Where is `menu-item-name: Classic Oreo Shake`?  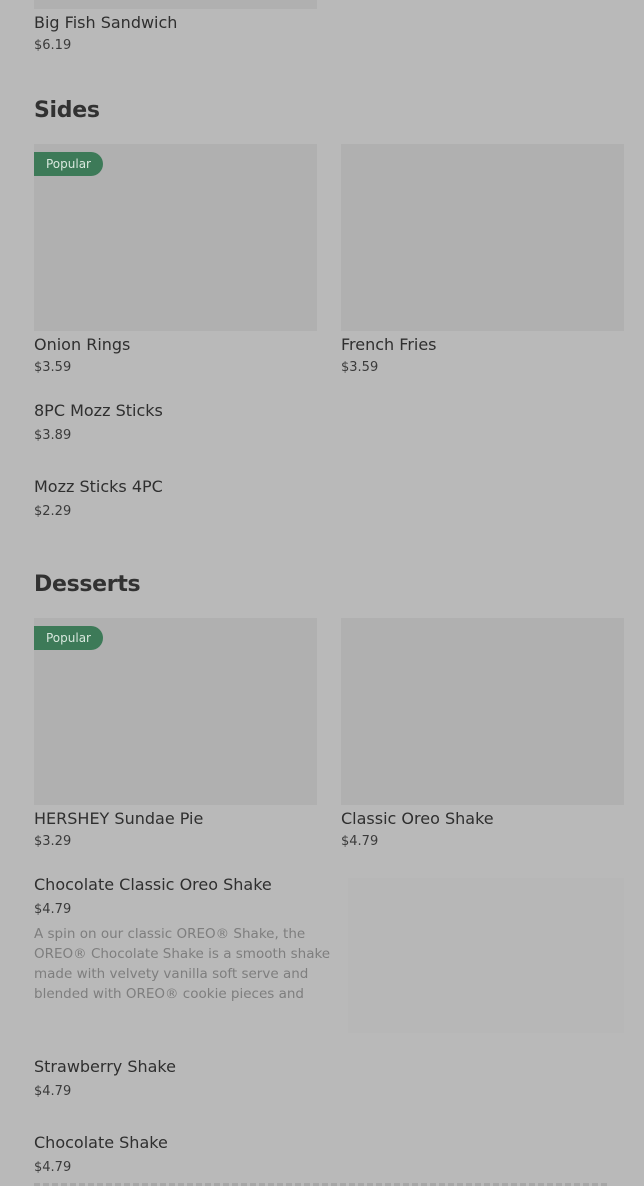
menu-item-name: Classic Oreo Shake is located at coordinates (417, 819).